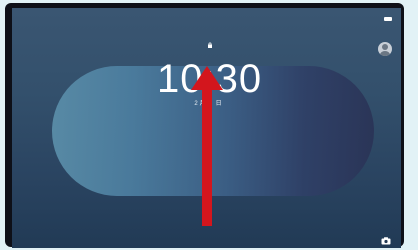 The height and width of the screenshot is (250, 418). I want to click on avatar-body, so click(385, 53).